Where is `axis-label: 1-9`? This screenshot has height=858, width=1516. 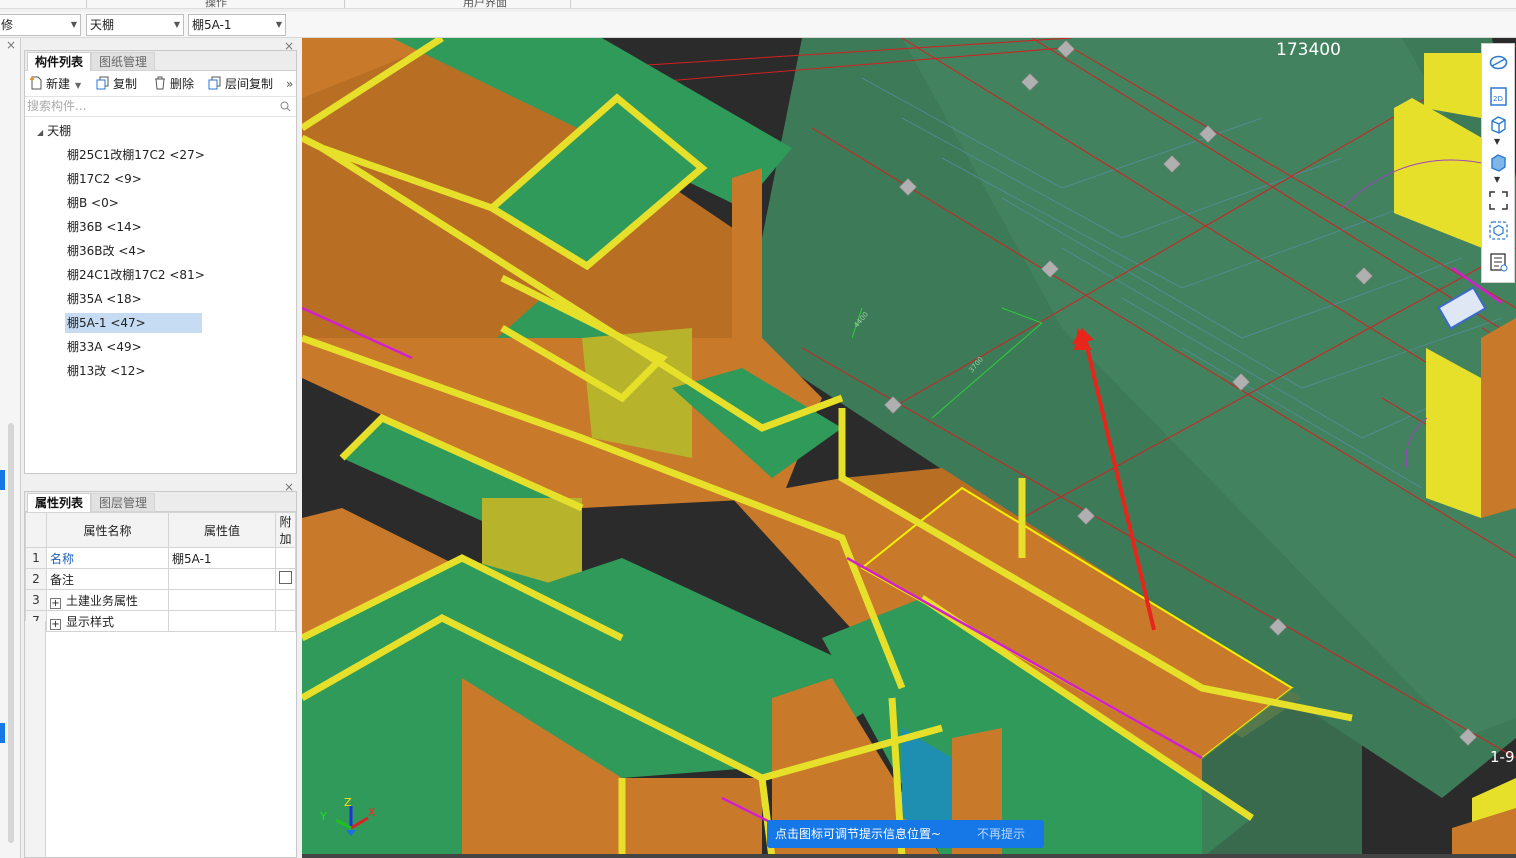
axis-label: 1-9 is located at coordinates (1502, 757).